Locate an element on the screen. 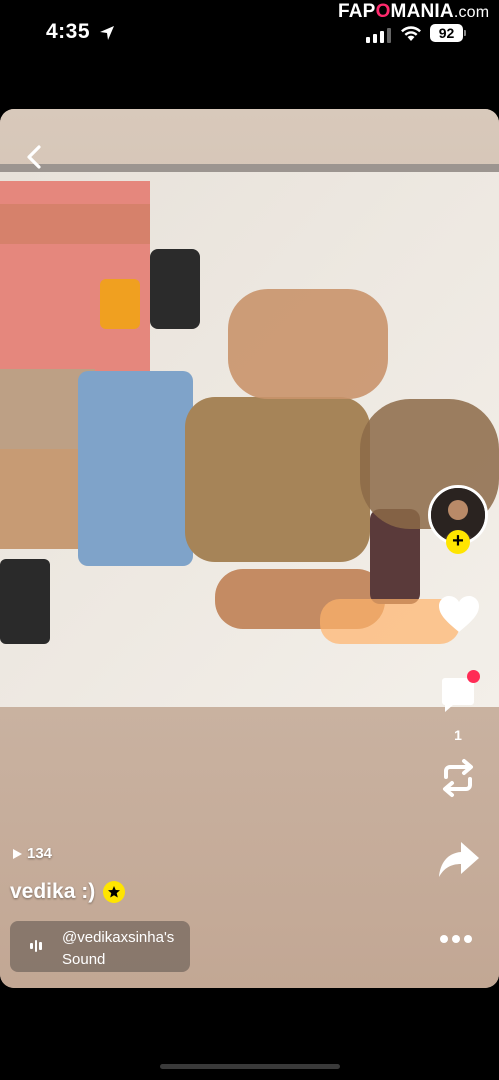 Image resolution: width=499 pixels, height=1080 pixels. watermark-domain: .com is located at coordinates (471, 12).